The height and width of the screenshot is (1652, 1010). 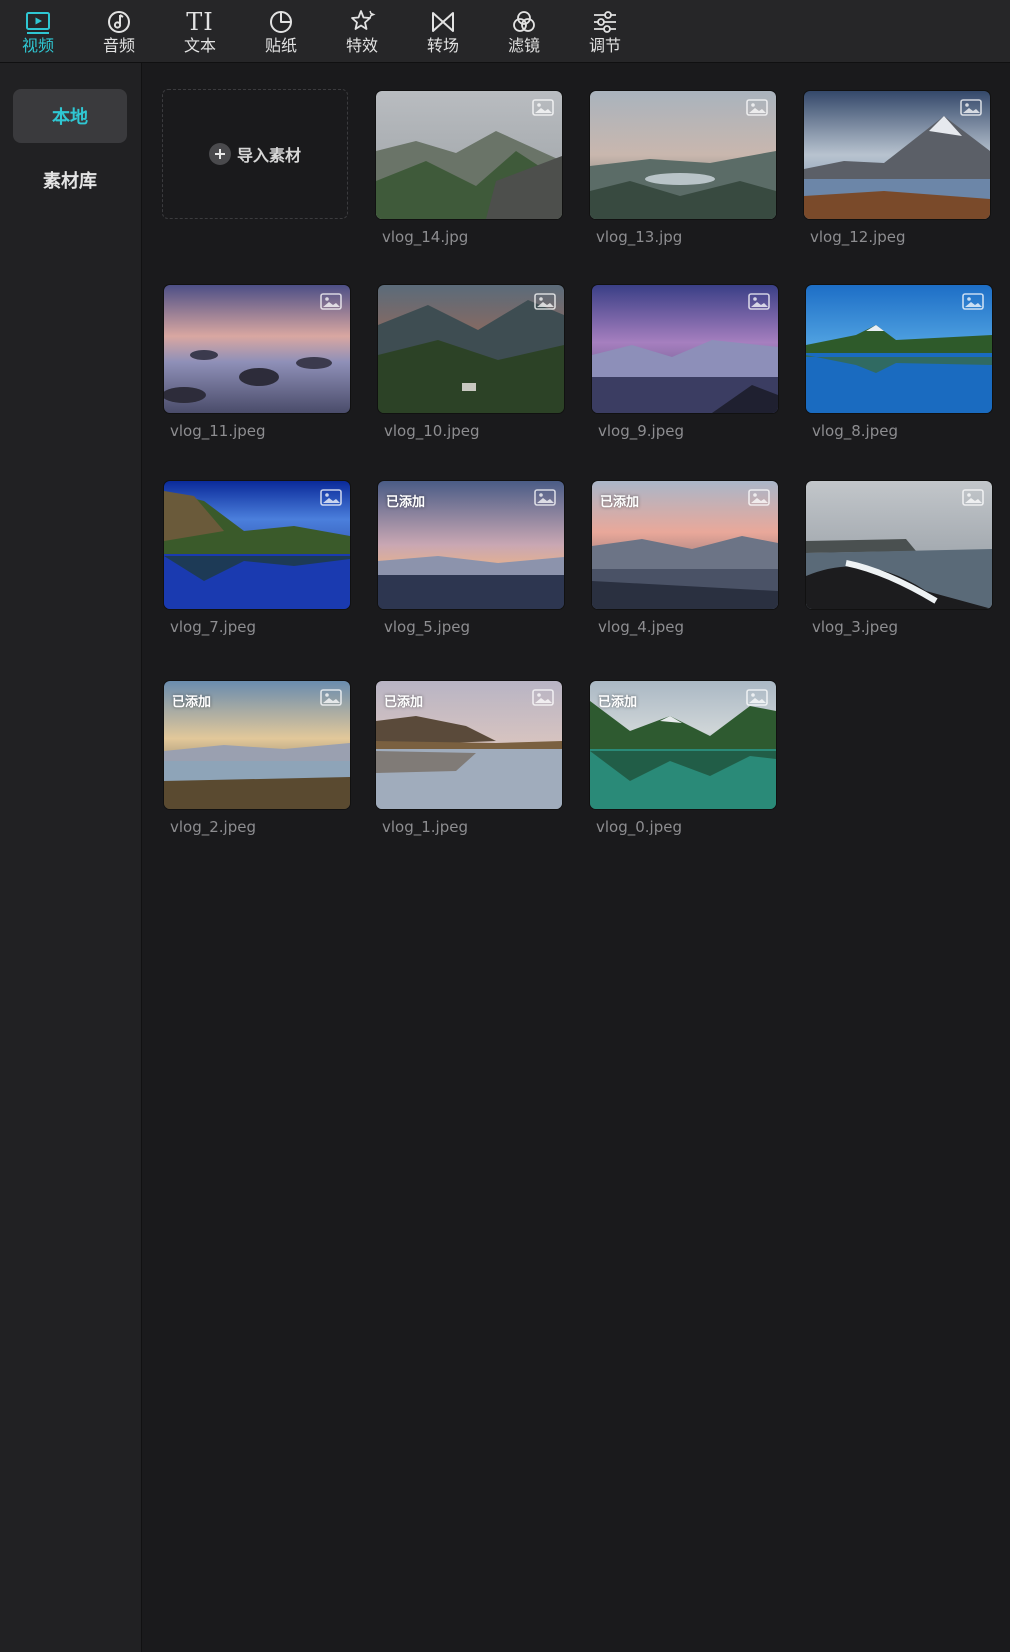 I want to click on media-tile: 已添加 vlog_0.jpeg, so click(x=683, y=758).